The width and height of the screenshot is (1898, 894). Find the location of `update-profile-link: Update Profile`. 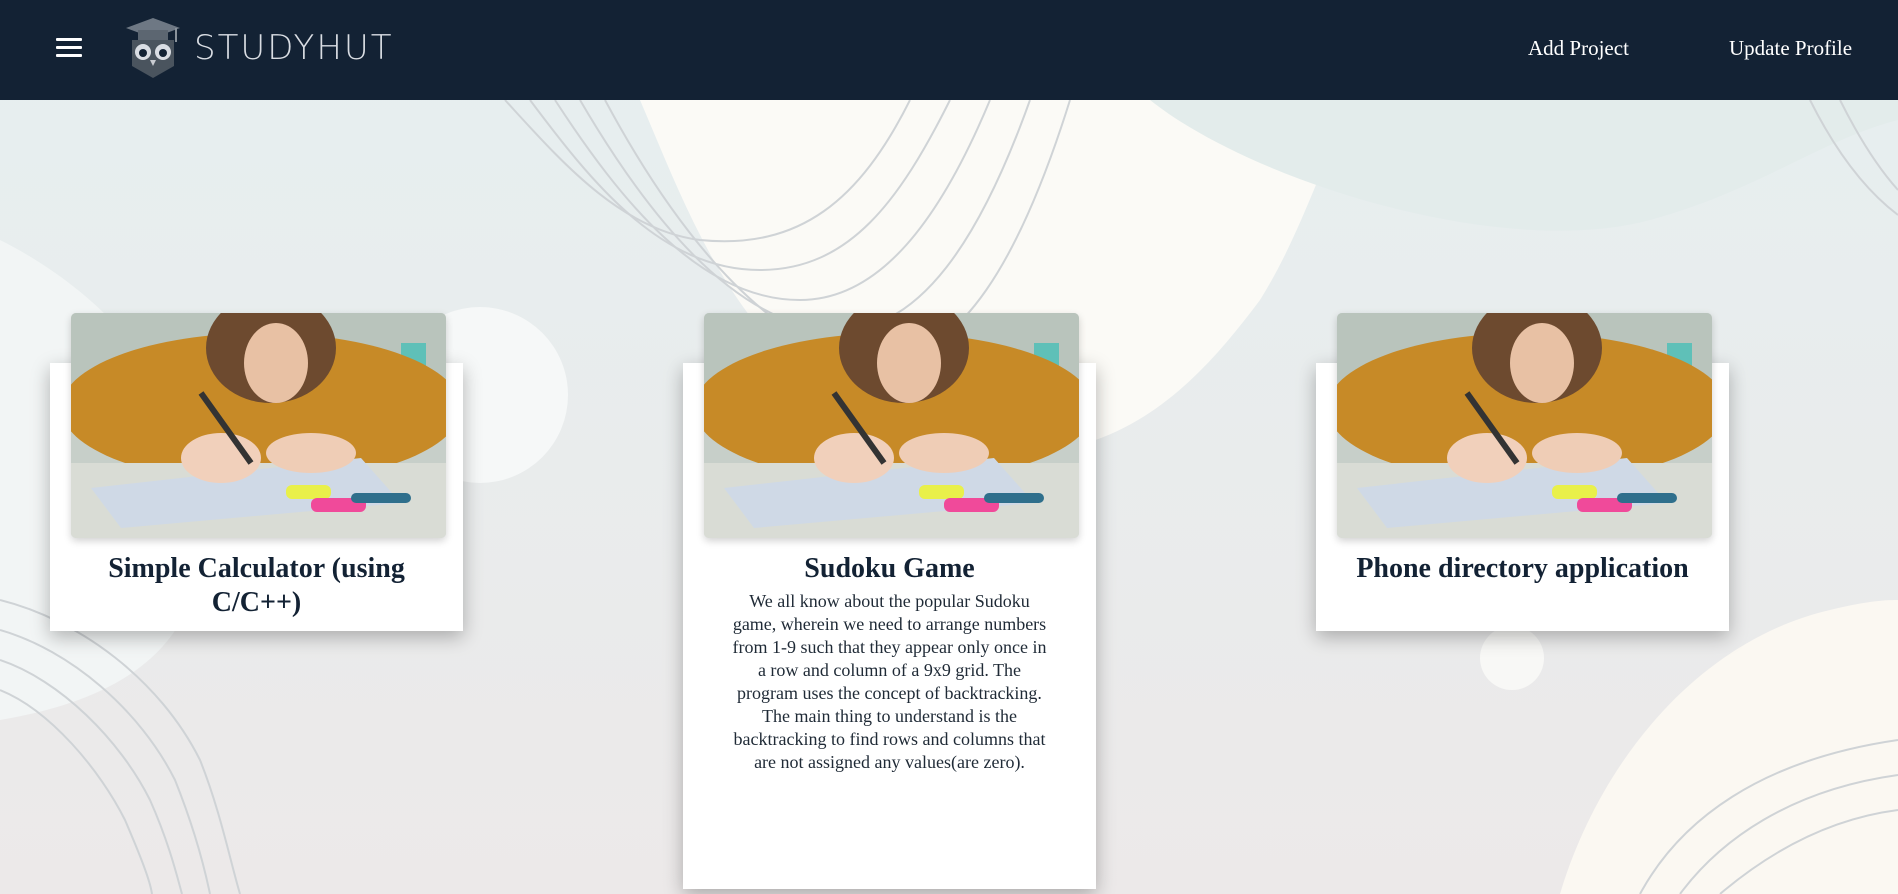

update-profile-link: Update Profile is located at coordinates (1790, 48).